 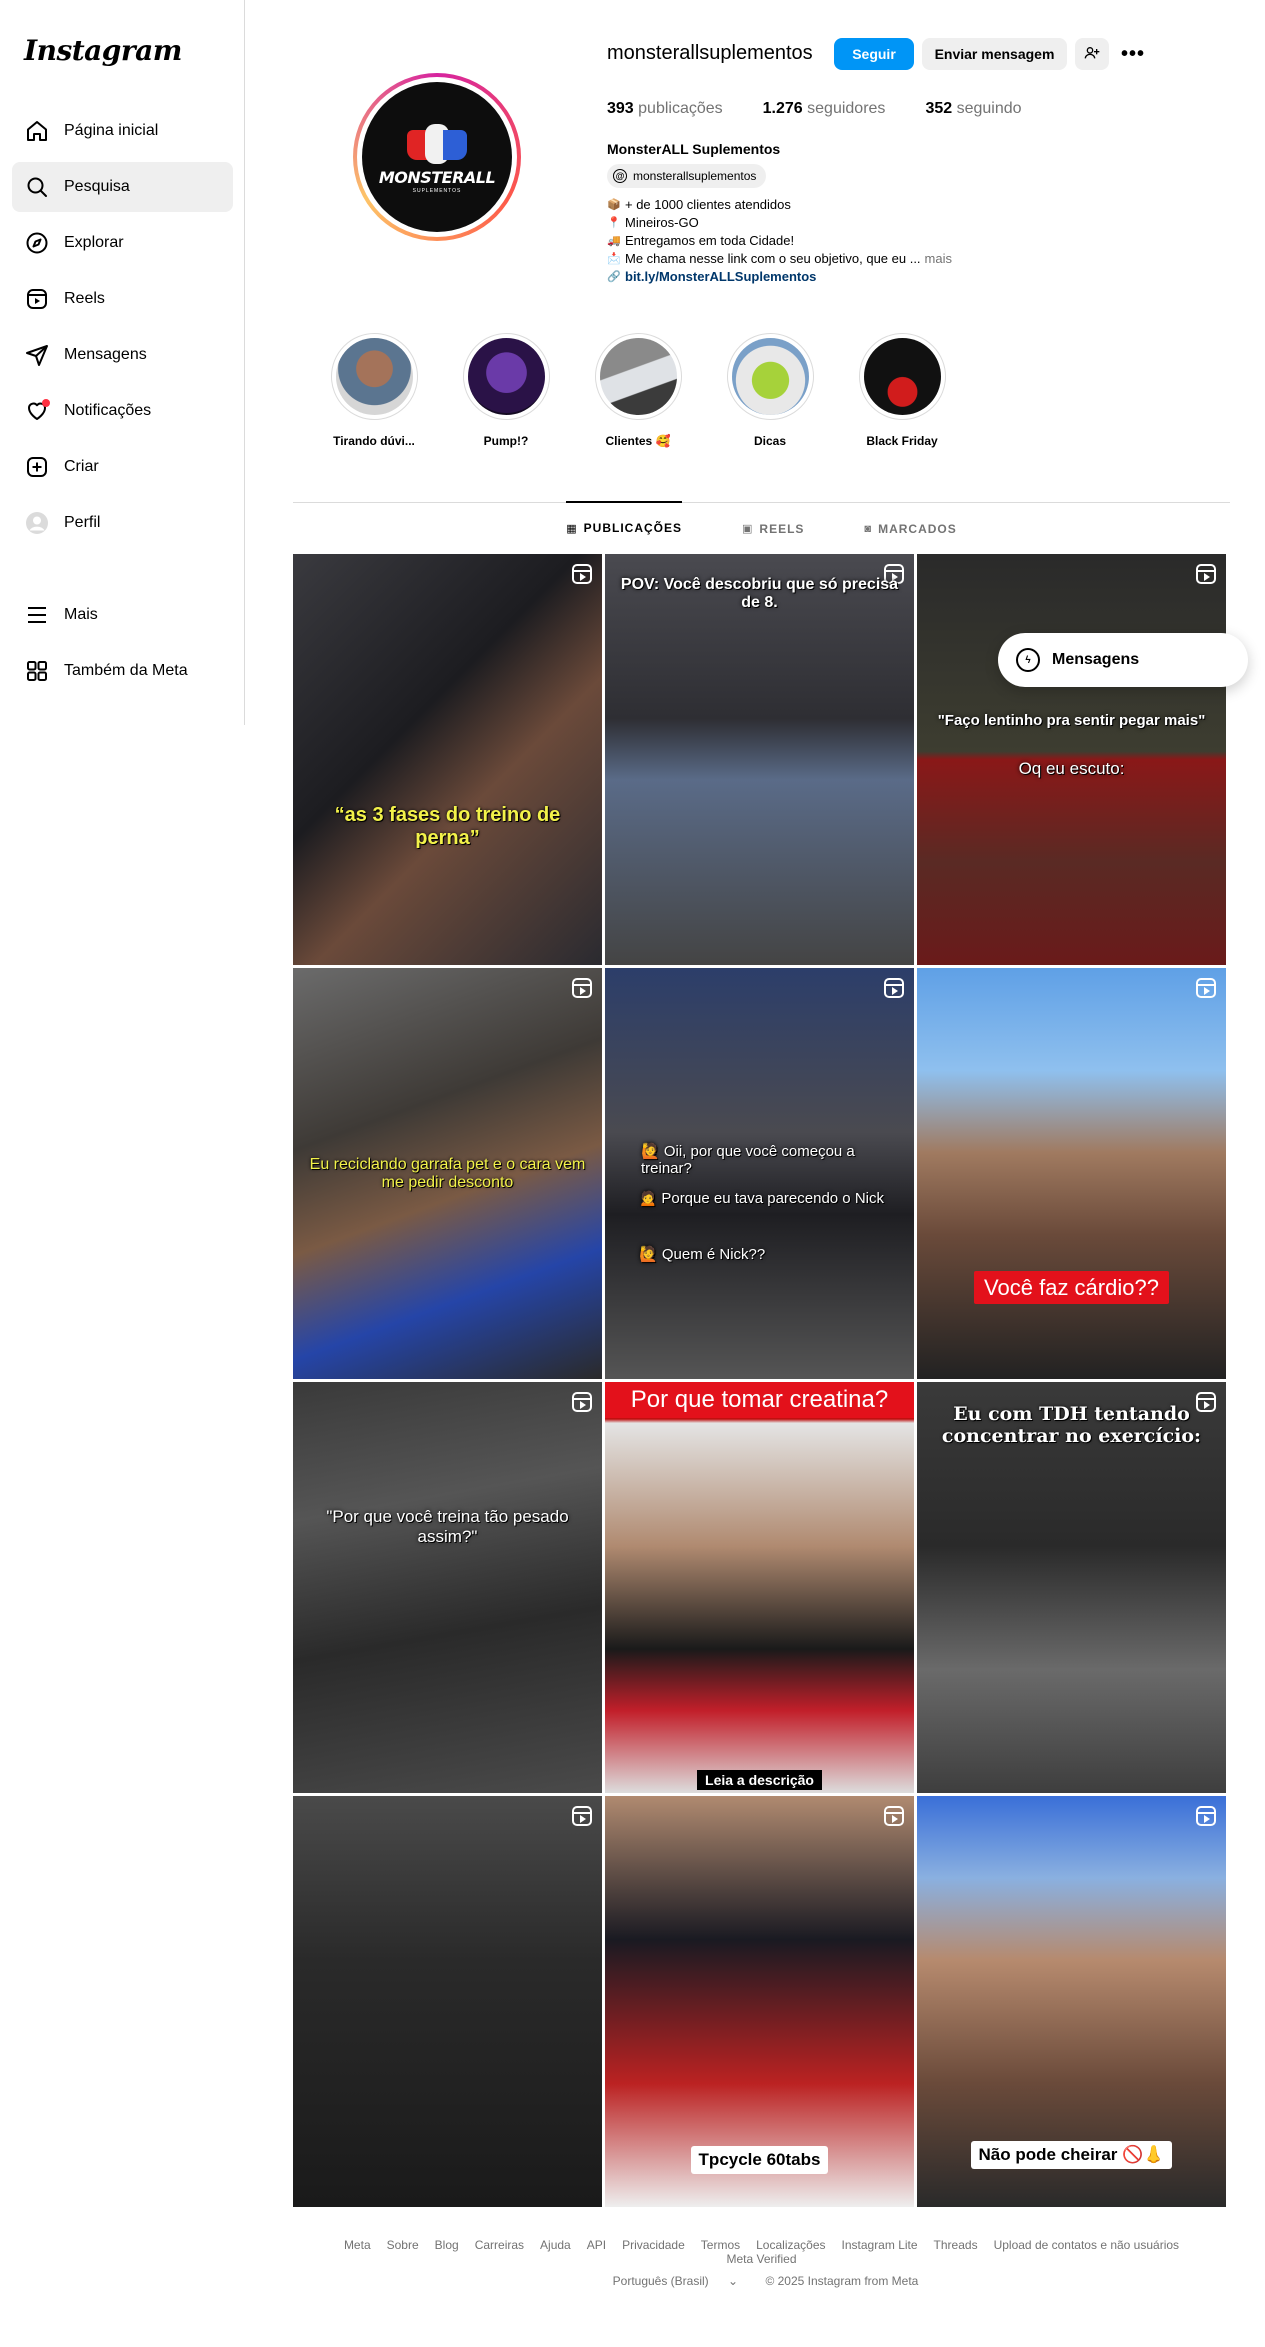 What do you see at coordinates (994, 54) in the screenshot?
I see `send-message-button: Enviar mensagem` at bounding box center [994, 54].